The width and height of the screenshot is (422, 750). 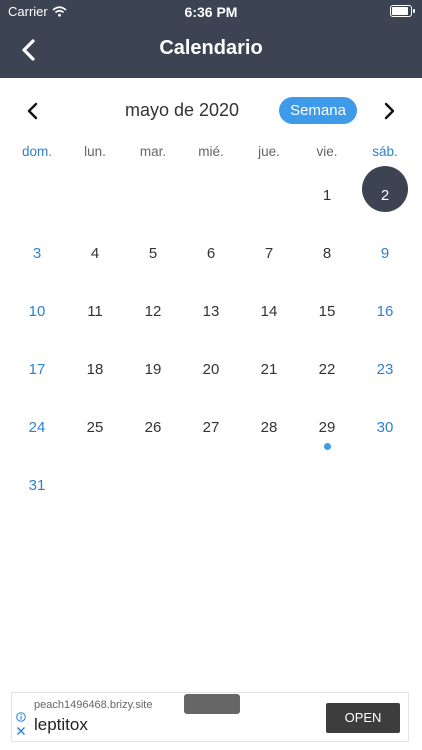 I want to click on weekday-label: sáb., so click(x=385, y=151).